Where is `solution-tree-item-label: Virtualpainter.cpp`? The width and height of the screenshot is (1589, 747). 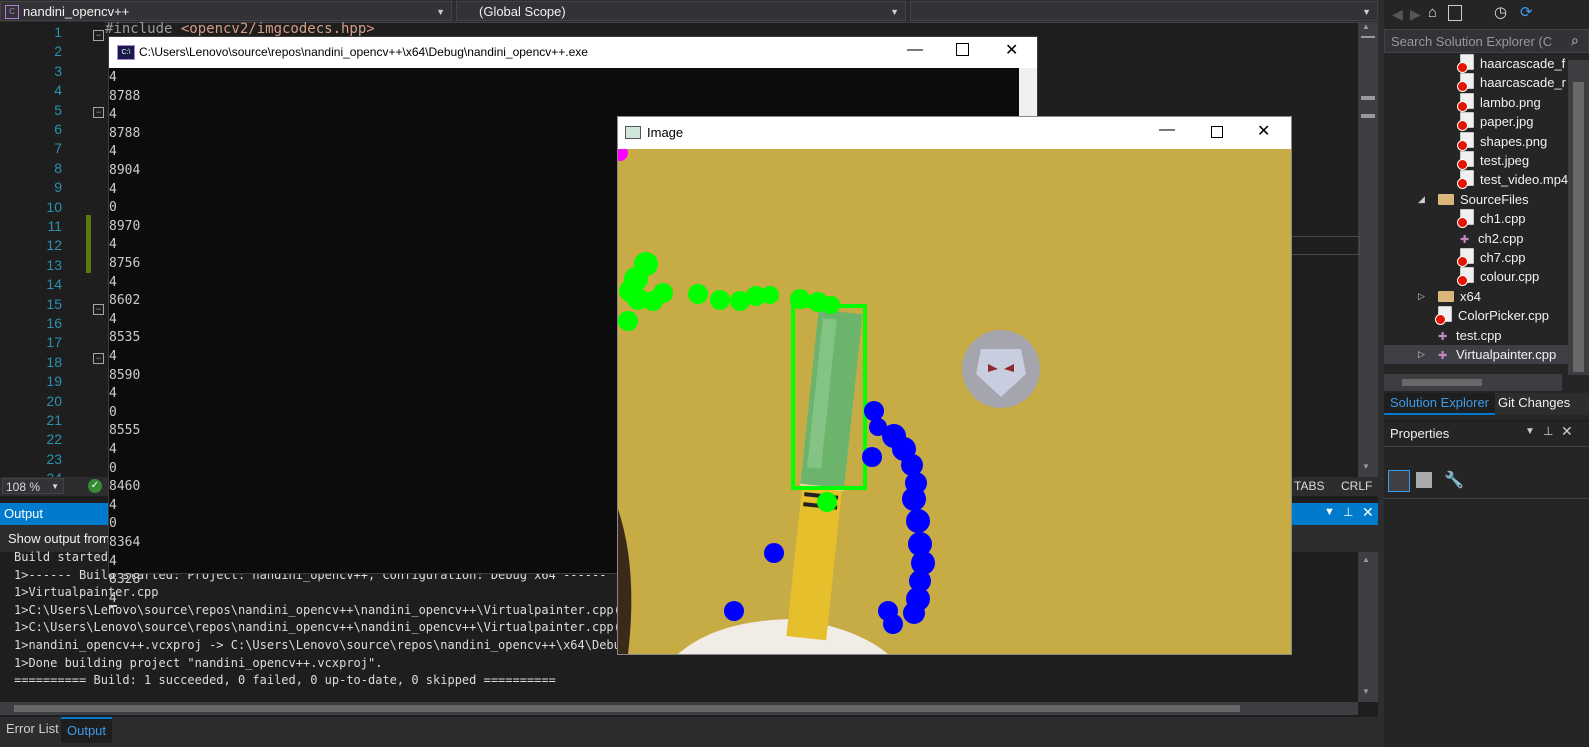
solution-tree-item-label: Virtualpainter.cpp is located at coordinates (1506, 354).